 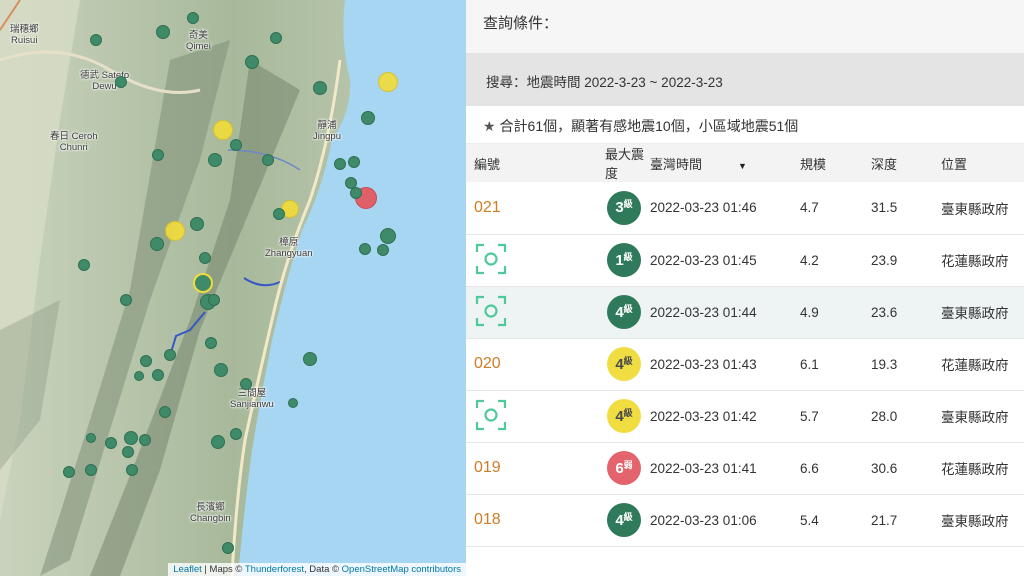 I want to click on cell-depth: 28.0, so click(x=884, y=416).